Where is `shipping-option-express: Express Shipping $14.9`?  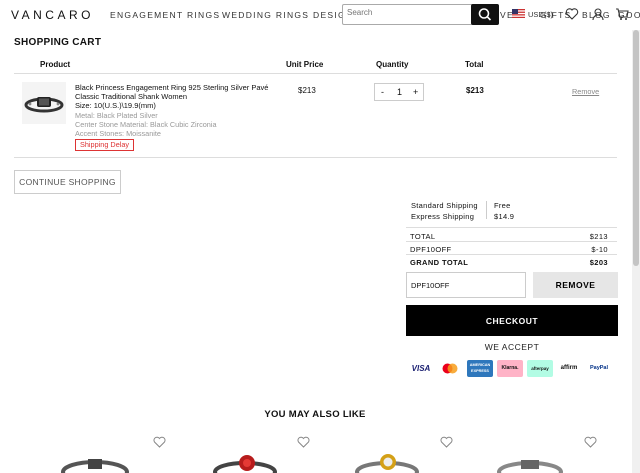 shipping-option-express: Express Shipping $14.9 is located at coordinates (462, 216).